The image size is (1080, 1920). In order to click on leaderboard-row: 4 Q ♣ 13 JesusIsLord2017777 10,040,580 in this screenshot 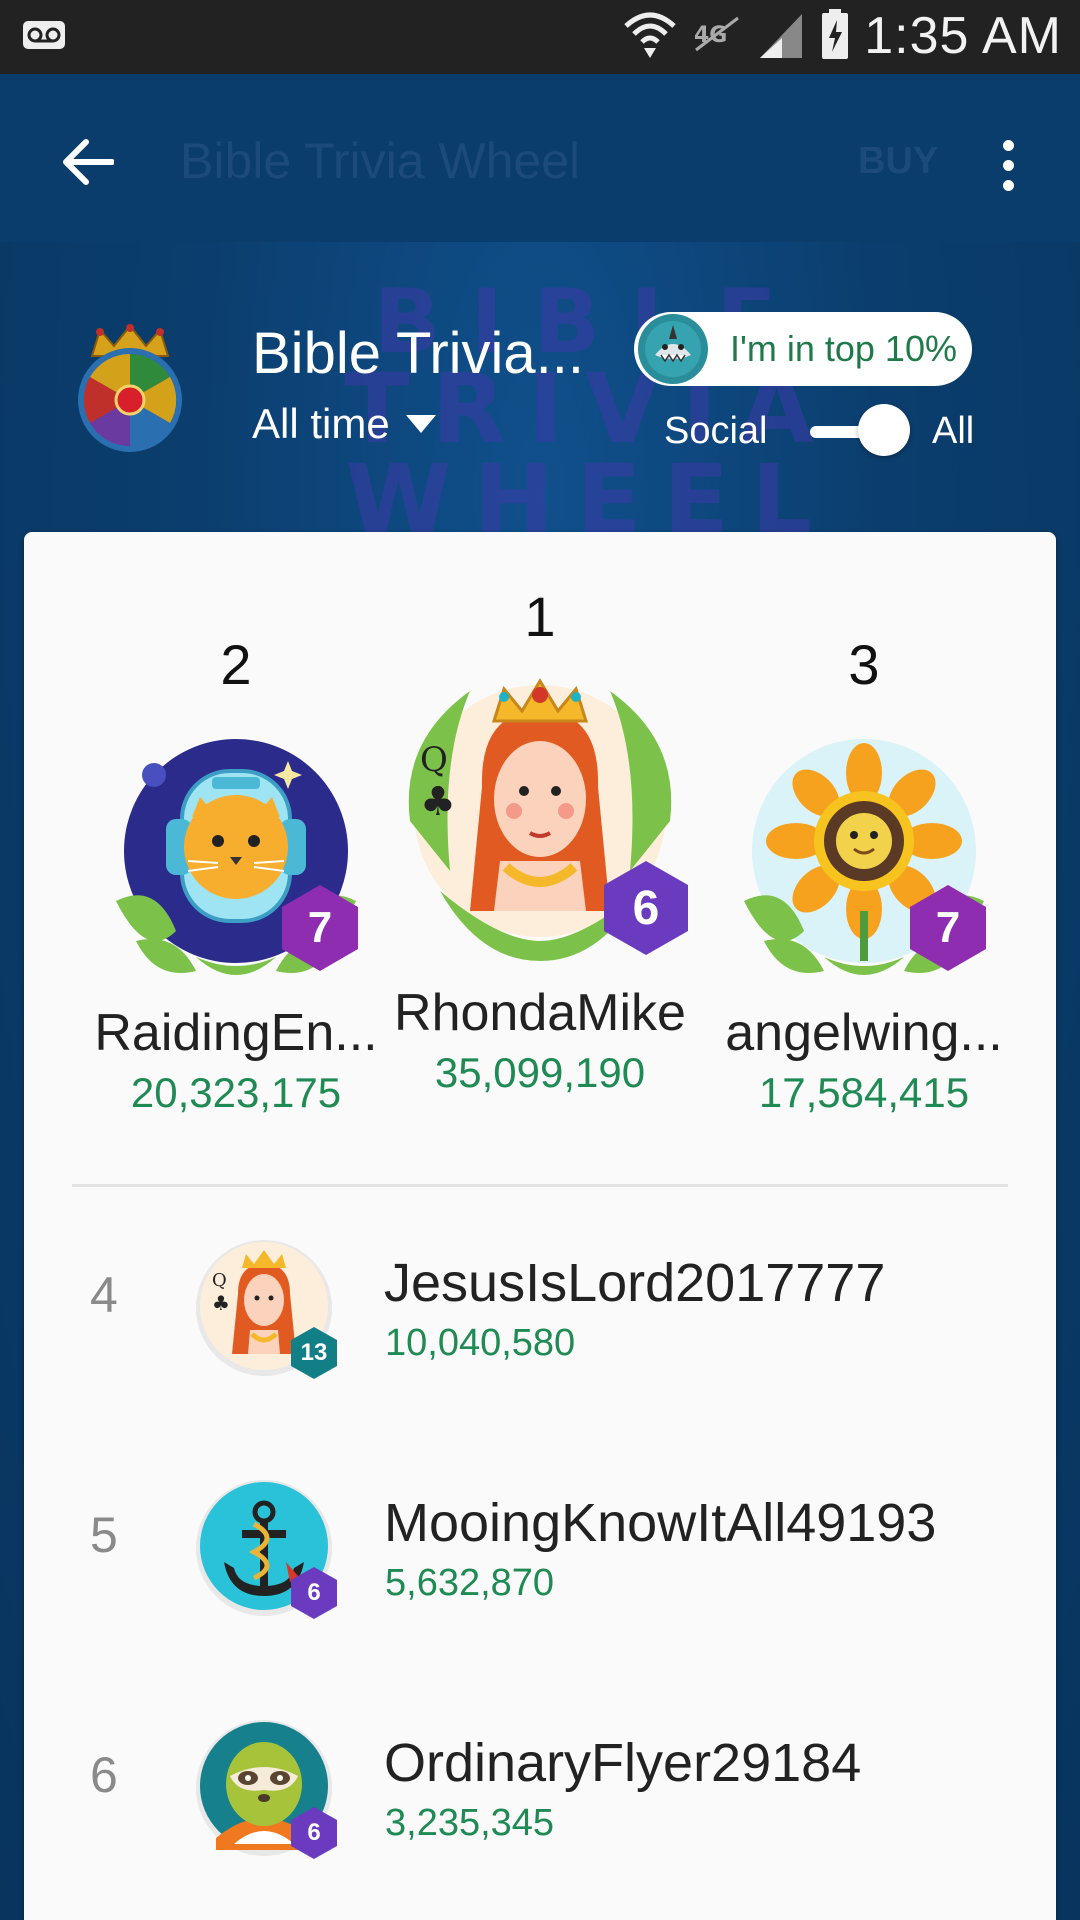, I will do `click(540, 1312)`.